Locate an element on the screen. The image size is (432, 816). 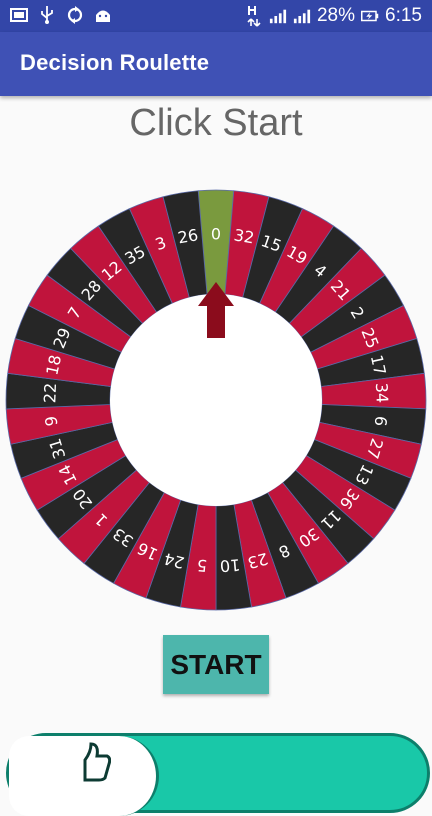
banner-bubble is located at coordinates (84, 776).